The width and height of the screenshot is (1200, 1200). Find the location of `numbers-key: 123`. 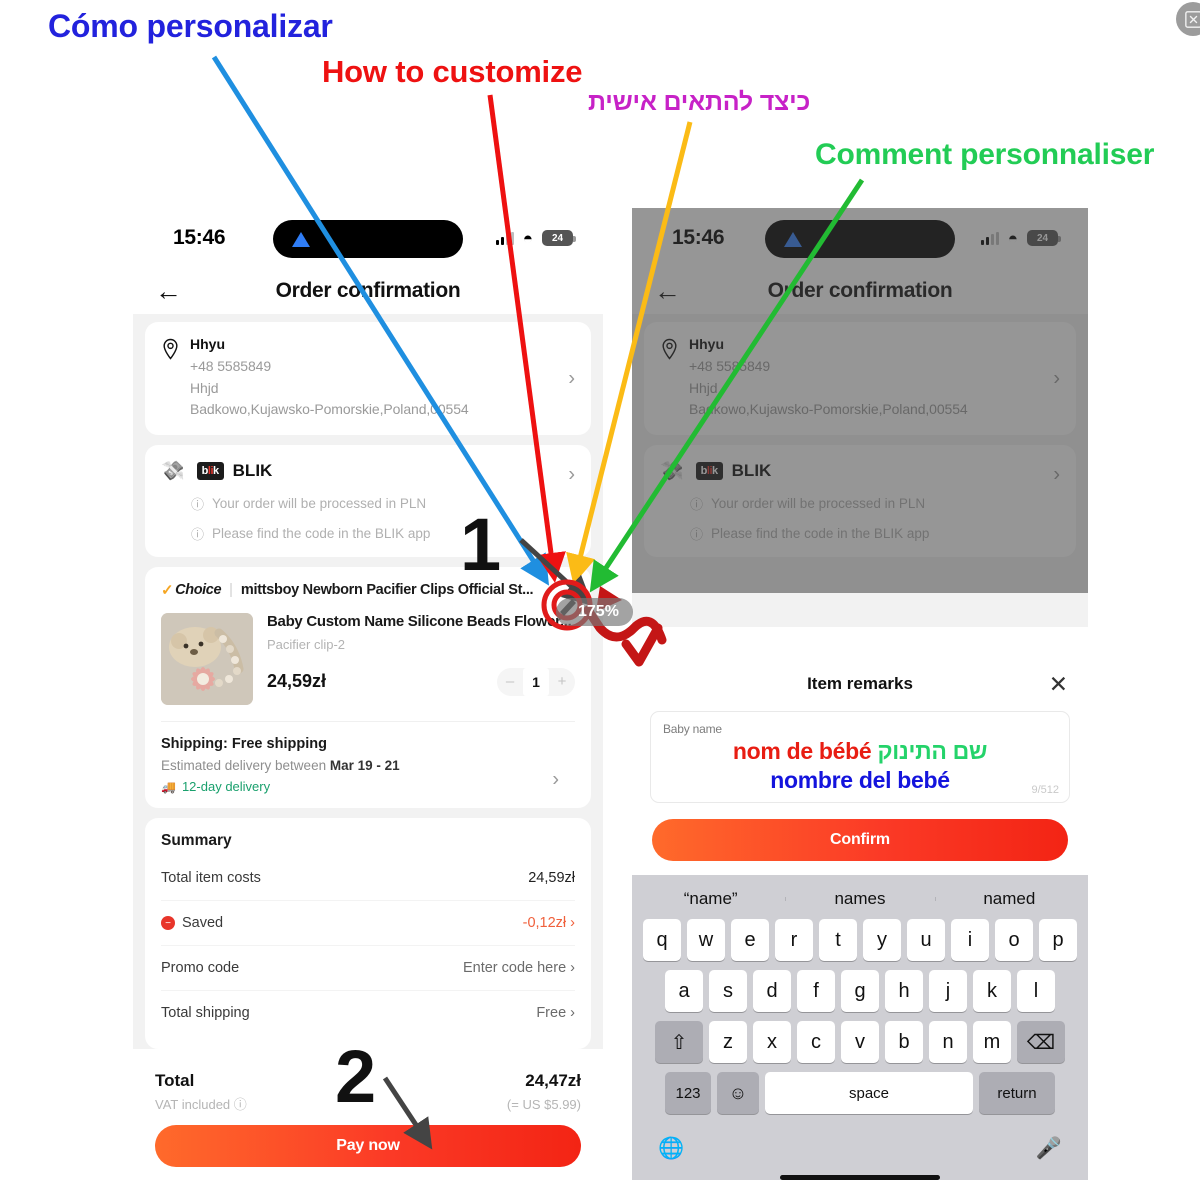

numbers-key: 123 is located at coordinates (688, 1093).